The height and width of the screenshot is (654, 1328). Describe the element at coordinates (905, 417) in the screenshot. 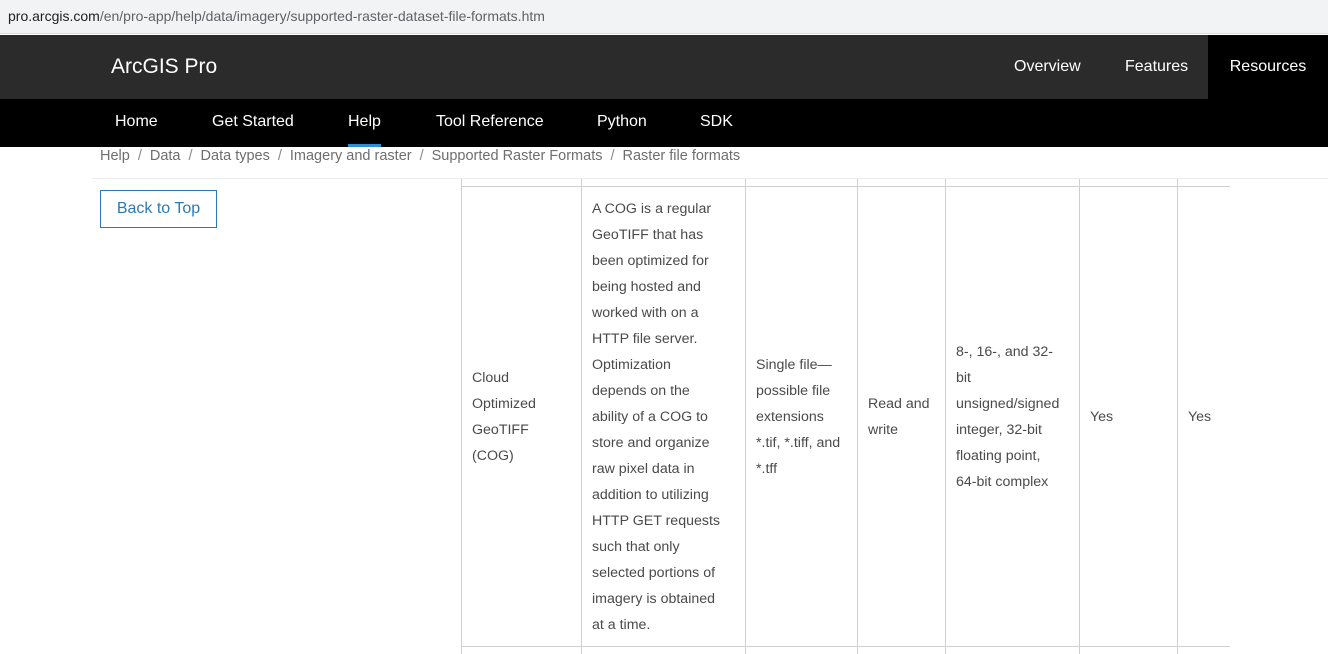

I see `cell-access: Read and write` at that location.